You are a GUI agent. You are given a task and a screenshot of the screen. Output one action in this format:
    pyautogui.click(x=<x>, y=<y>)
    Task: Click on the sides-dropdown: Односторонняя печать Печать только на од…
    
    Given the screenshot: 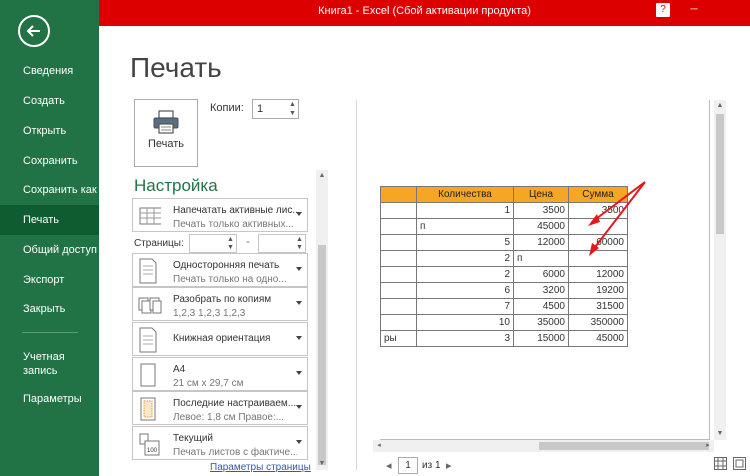 What is the action you would take?
    pyautogui.click(x=220, y=270)
    